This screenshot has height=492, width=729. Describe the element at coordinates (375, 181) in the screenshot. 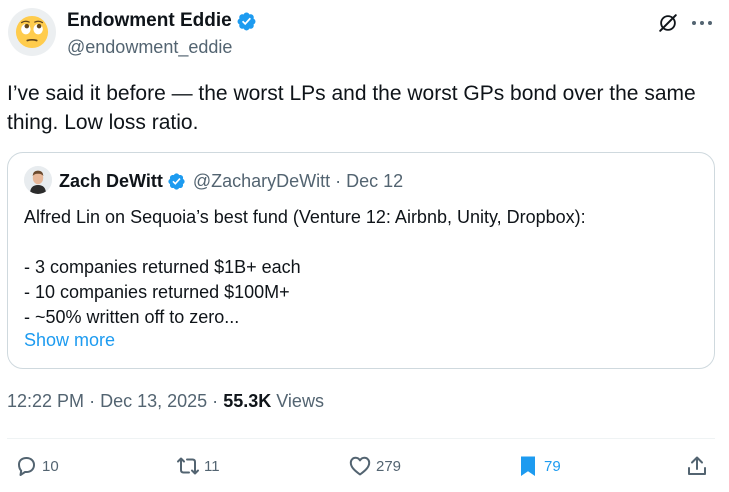

I see `quoted-tweet-date: Dec 12` at that location.